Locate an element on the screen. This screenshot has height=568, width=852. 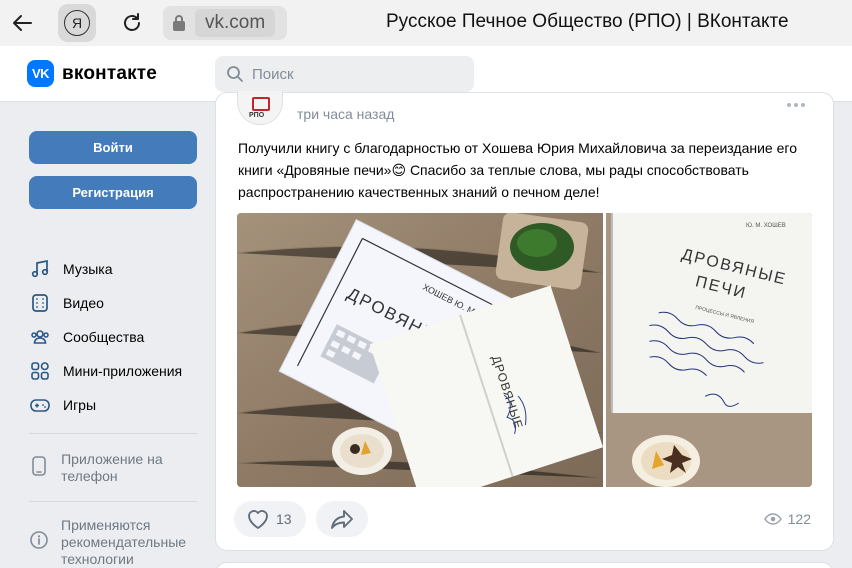
share-button is located at coordinates (341, 519).